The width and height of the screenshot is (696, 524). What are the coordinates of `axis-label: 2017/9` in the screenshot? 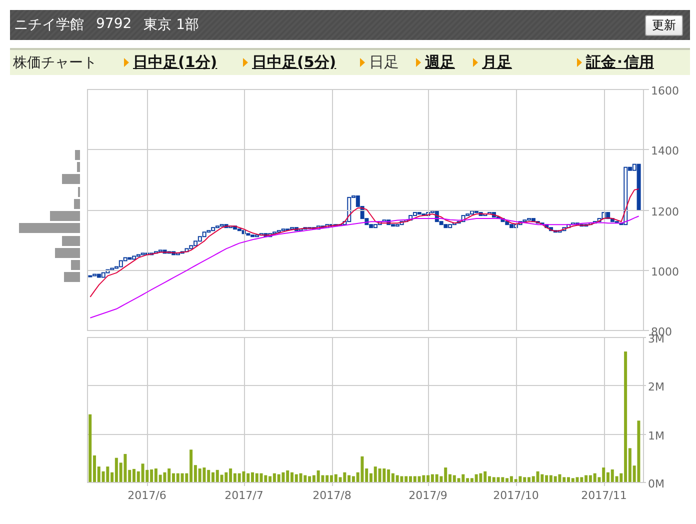 It's located at (428, 495).